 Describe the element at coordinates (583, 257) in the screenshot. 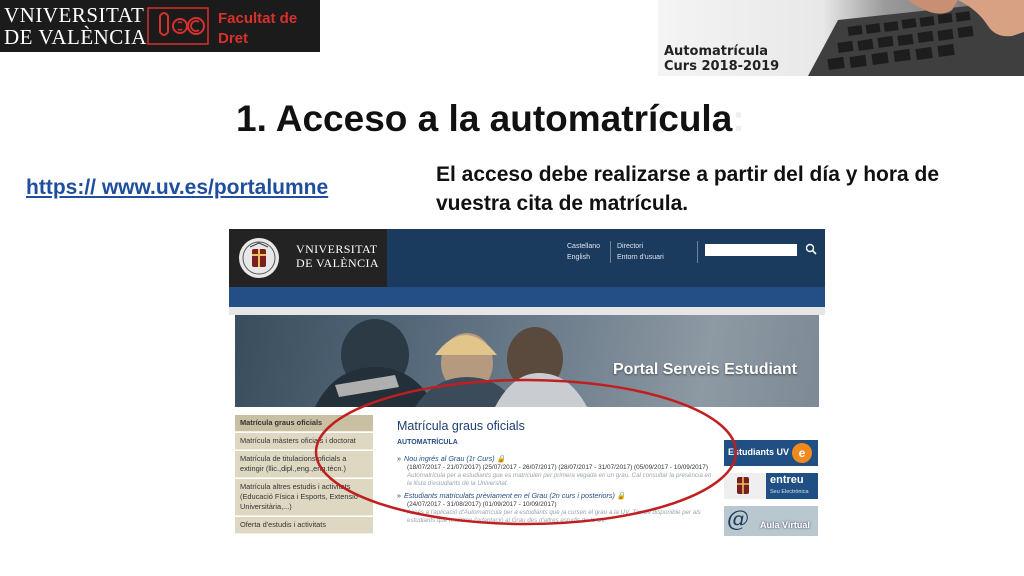

I see `lang-english-link: English` at that location.